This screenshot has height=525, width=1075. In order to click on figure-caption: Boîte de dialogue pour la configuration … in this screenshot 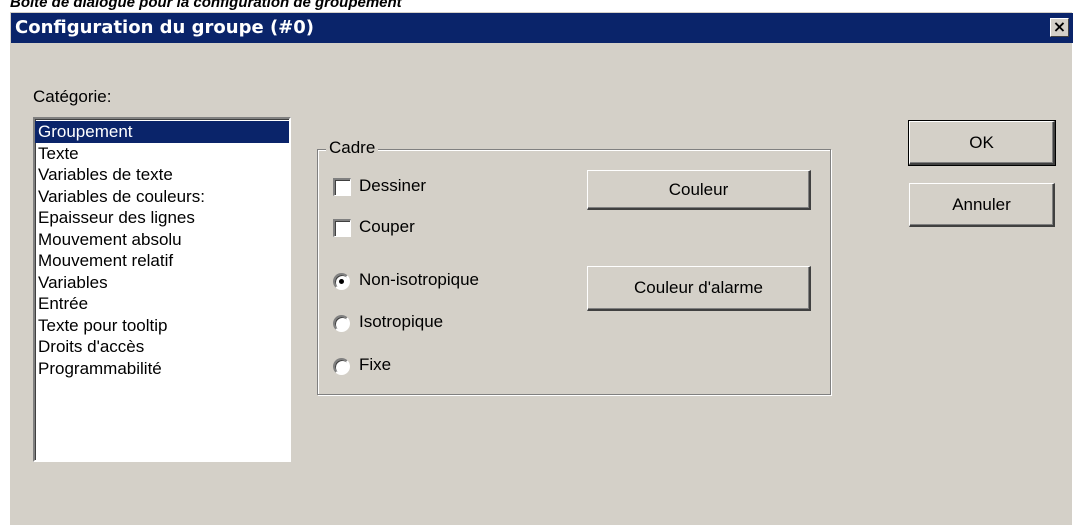, I will do `click(206, 5)`.